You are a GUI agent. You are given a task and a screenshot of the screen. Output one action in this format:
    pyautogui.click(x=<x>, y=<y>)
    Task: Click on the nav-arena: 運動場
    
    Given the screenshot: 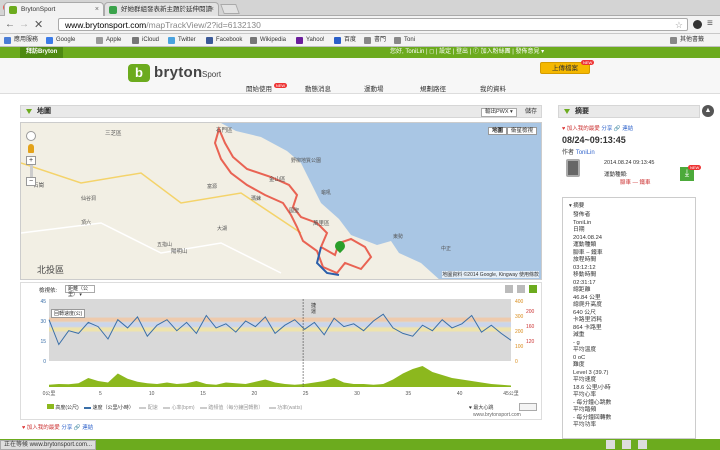 What is the action you would take?
    pyautogui.click(x=374, y=88)
    